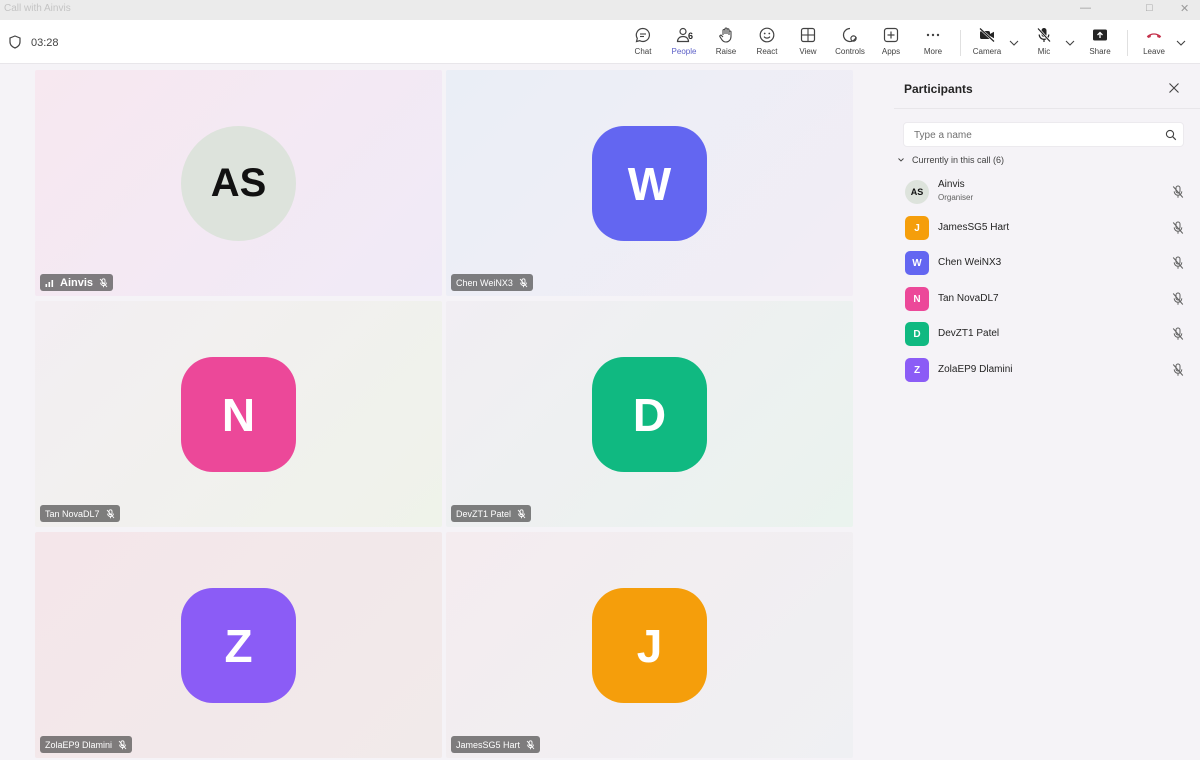  I want to click on avatar: N, so click(917, 299).